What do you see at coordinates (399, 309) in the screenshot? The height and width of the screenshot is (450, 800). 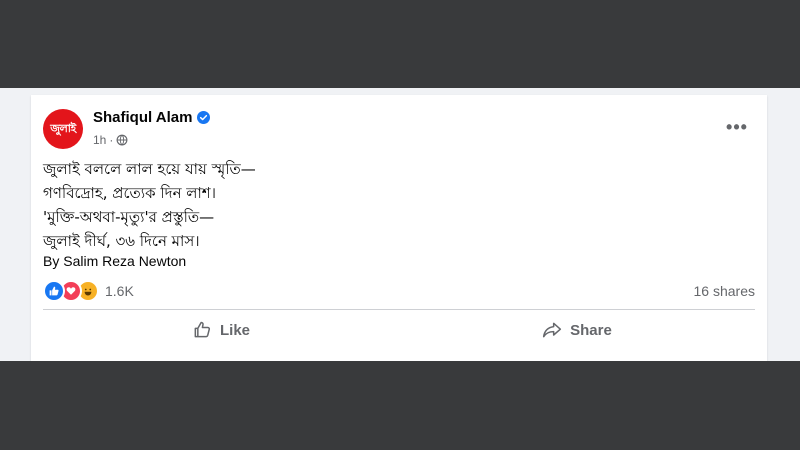 I see `divider` at bounding box center [399, 309].